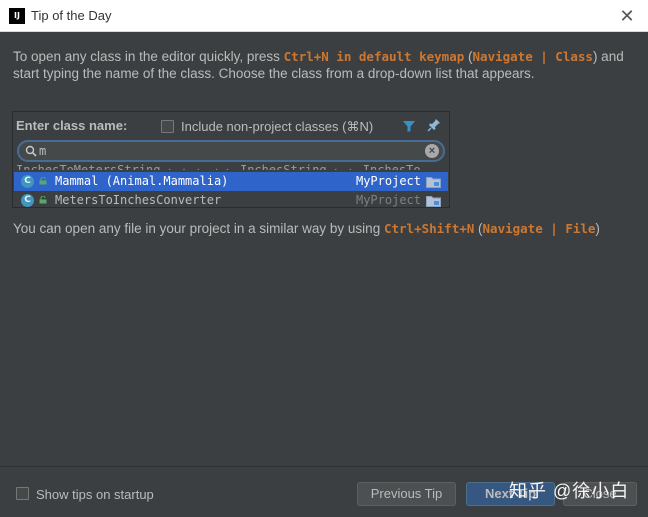 This screenshot has width=648, height=517. Describe the element at coordinates (324, 16) in the screenshot. I see `title-bar: IJ Tip of the Day ✕` at that location.